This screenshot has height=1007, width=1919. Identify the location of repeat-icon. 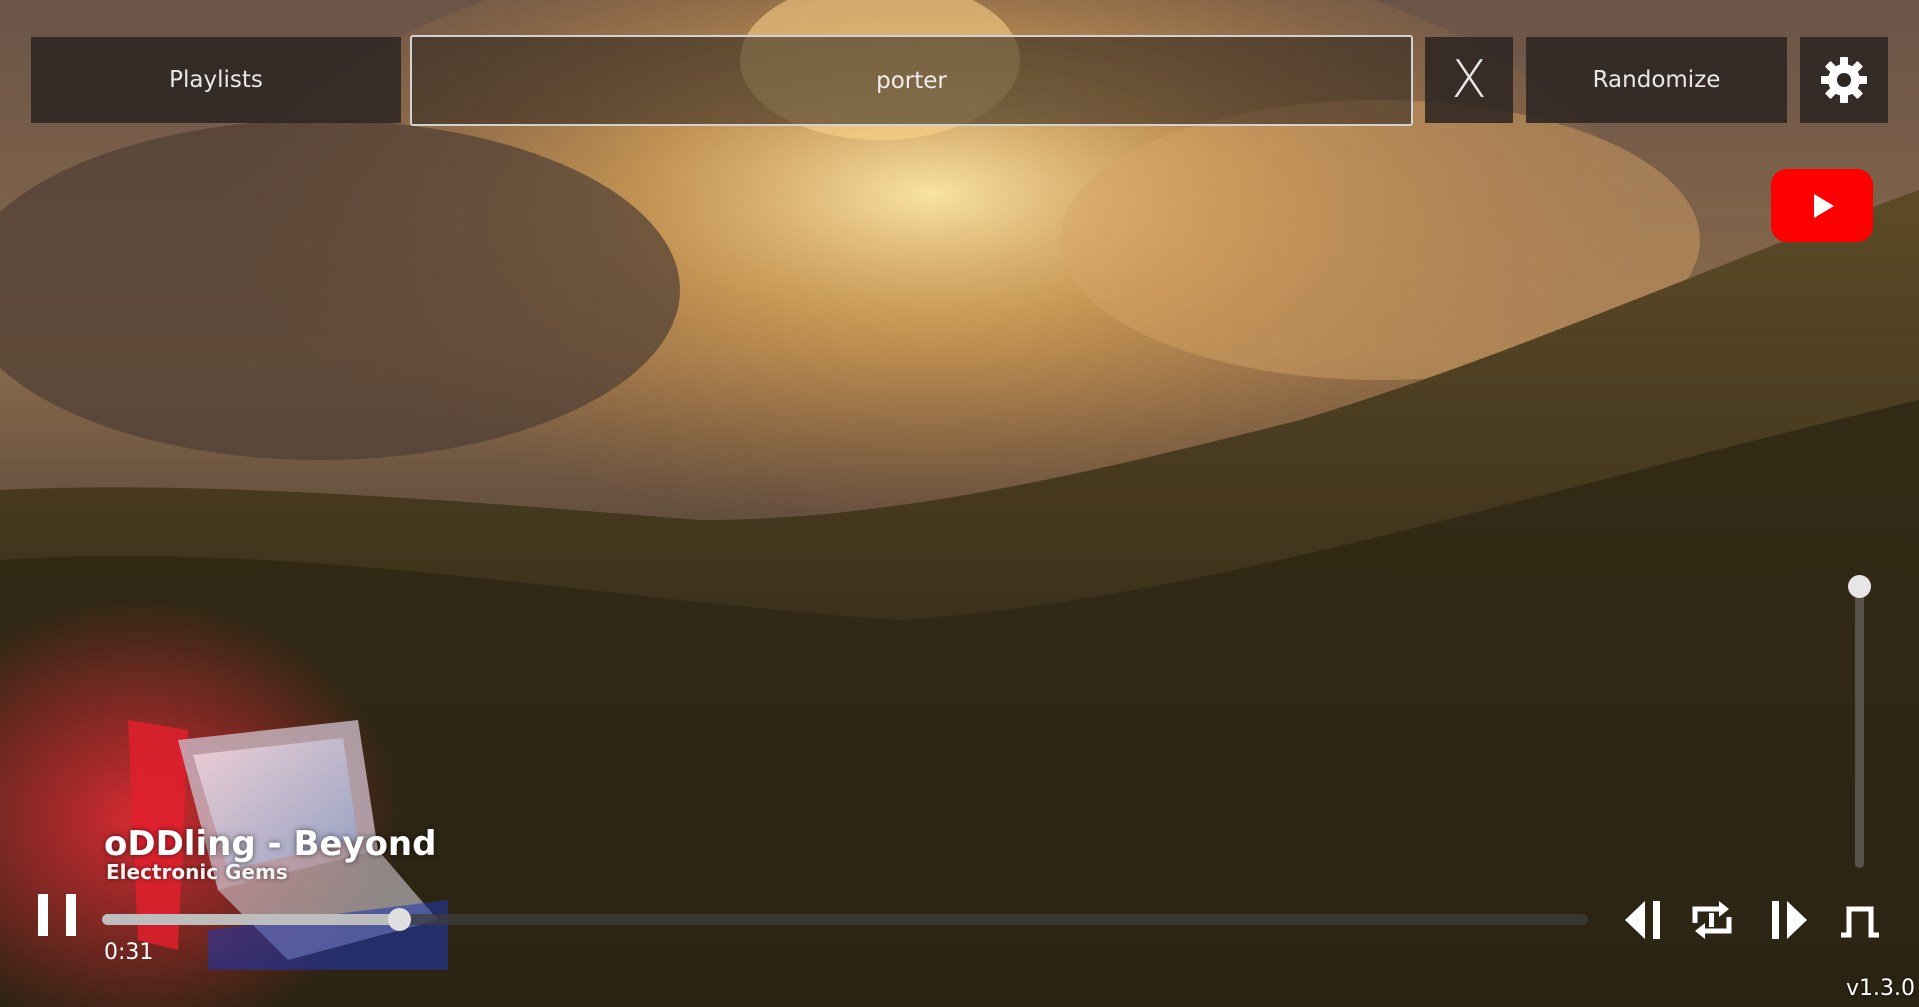
(1712, 920).